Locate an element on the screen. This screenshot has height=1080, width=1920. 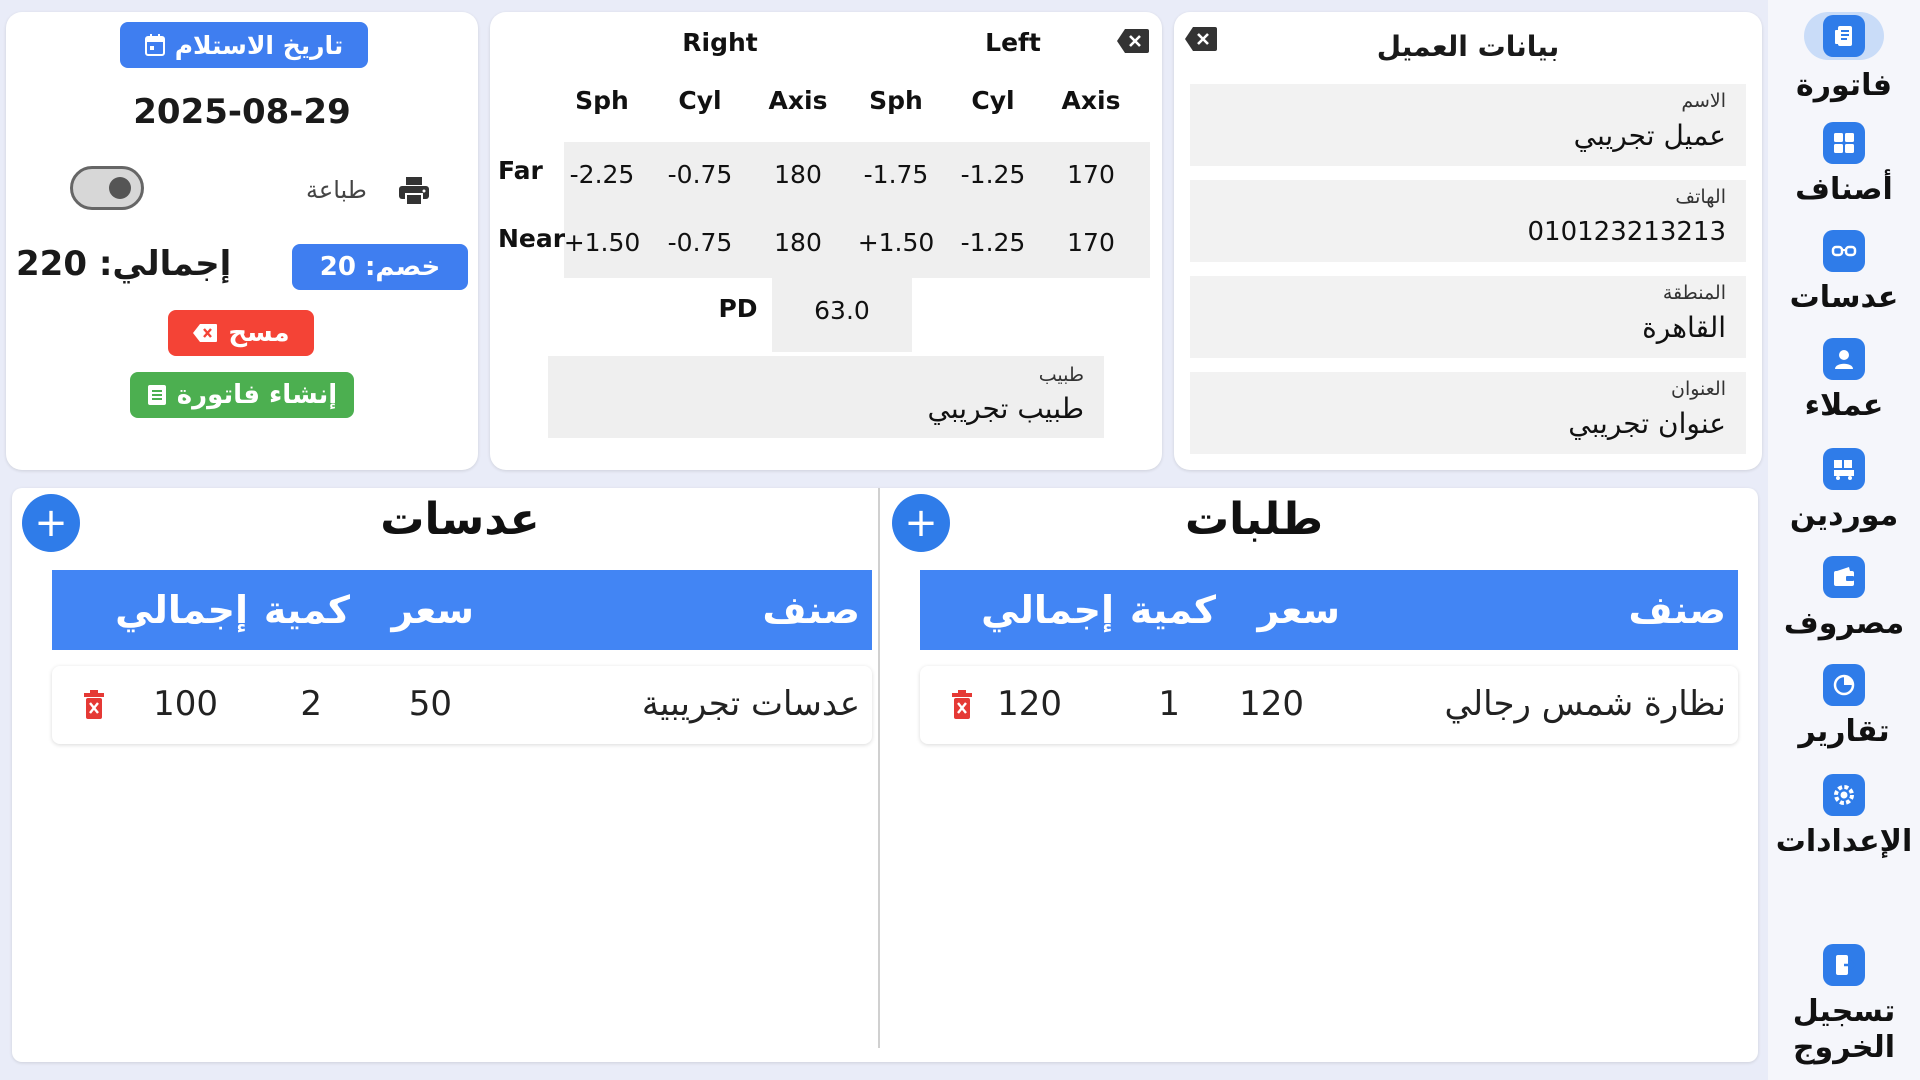
sidebar-item-label: تقارير is located at coordinates (1844, 731).